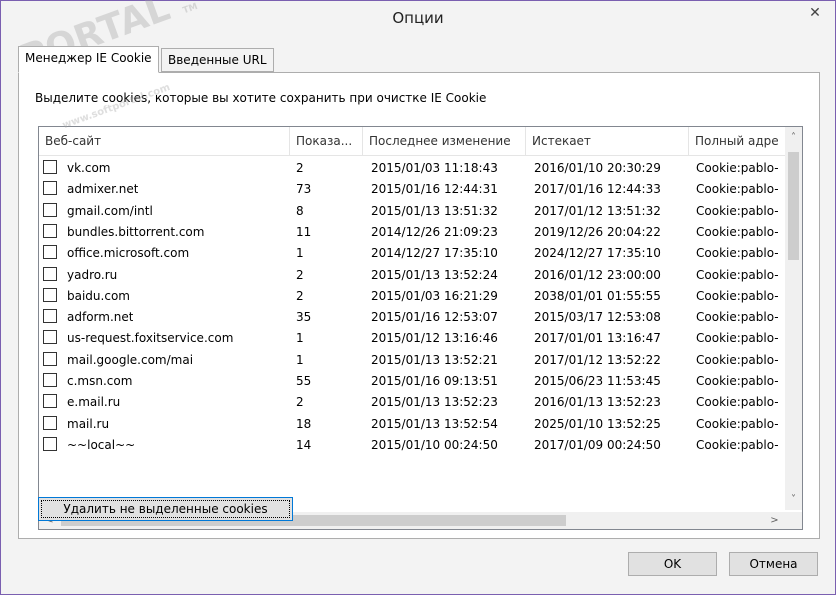 This screenshot has height=595, width=836. What do you see at coordinates (597, 274) in the screenshot?
I see `cell-expires: 2016/01/12 23:00:00` at bounding box center [597, 274].